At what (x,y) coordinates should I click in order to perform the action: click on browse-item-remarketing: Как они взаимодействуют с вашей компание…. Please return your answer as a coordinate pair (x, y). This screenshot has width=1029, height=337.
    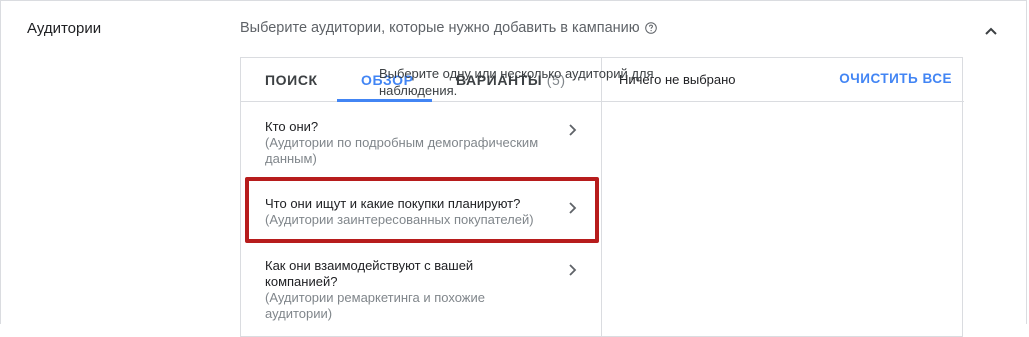
    Looking at the image, I should click on (400, 290).